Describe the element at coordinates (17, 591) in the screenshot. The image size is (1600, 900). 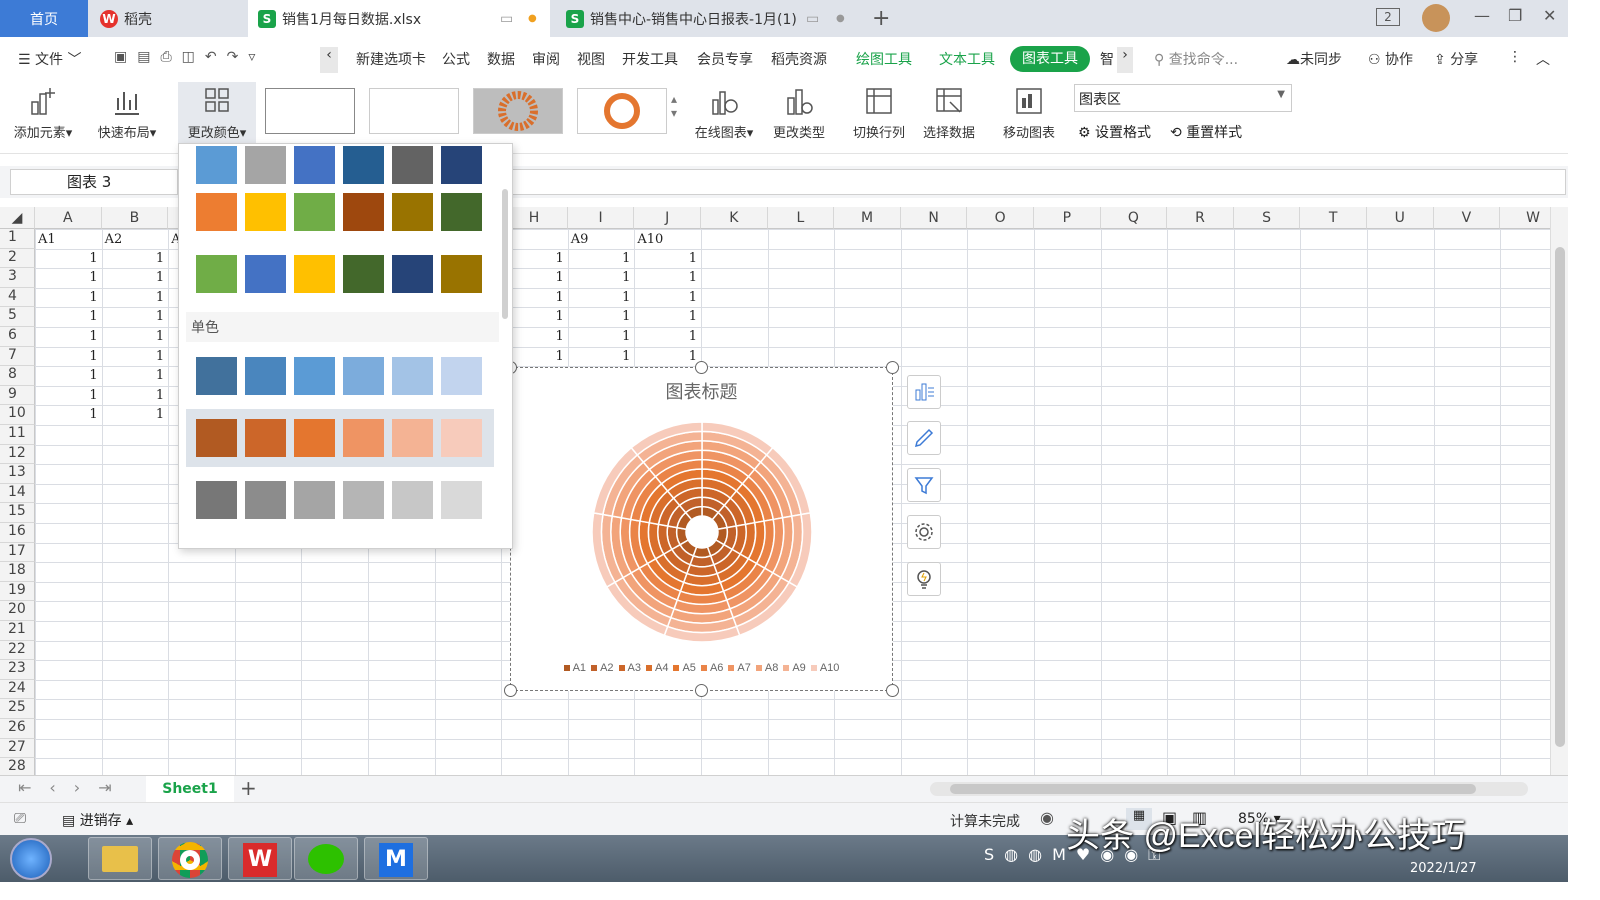
I see `row-header: 19` at that location.